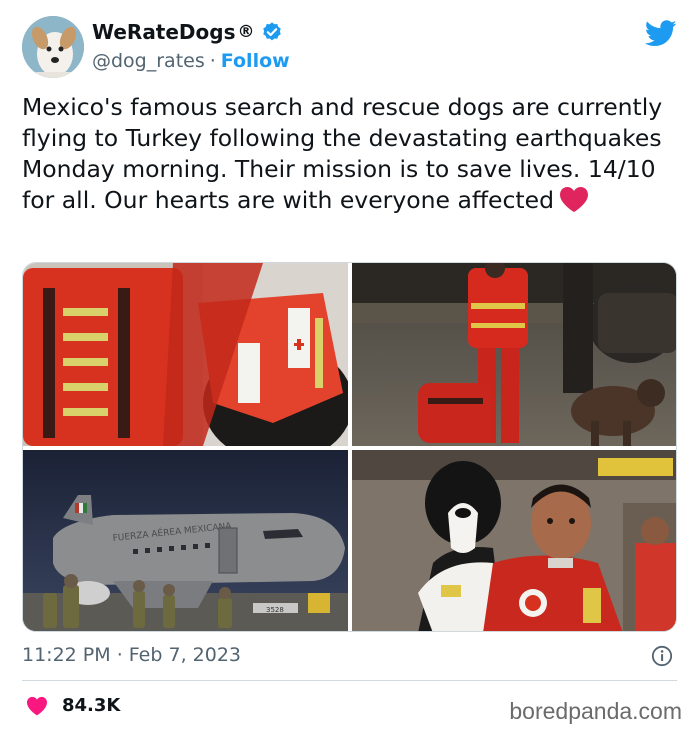  Describe the element at coordinates (271, 31) in the screenshot. I see `verified-badge-icon` at that location.